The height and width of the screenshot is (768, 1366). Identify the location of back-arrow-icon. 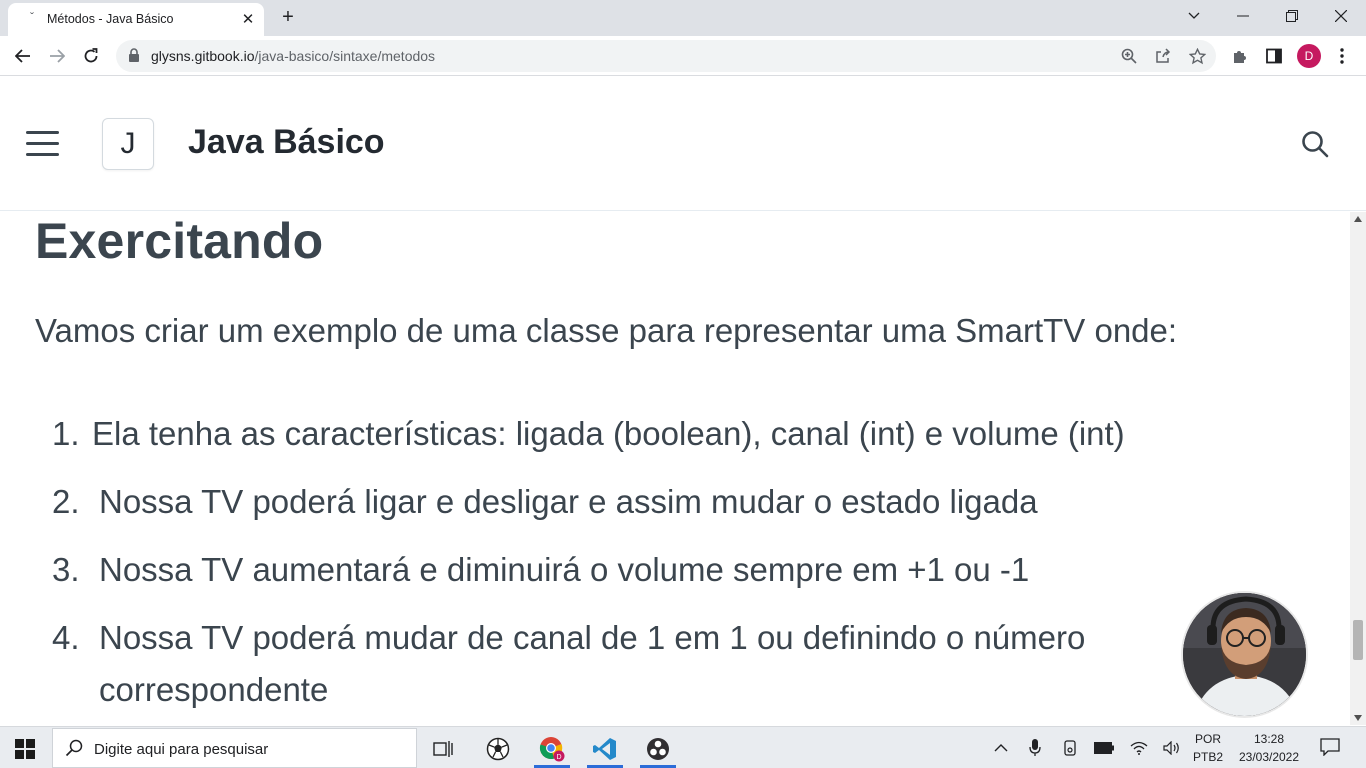
(23, 56).